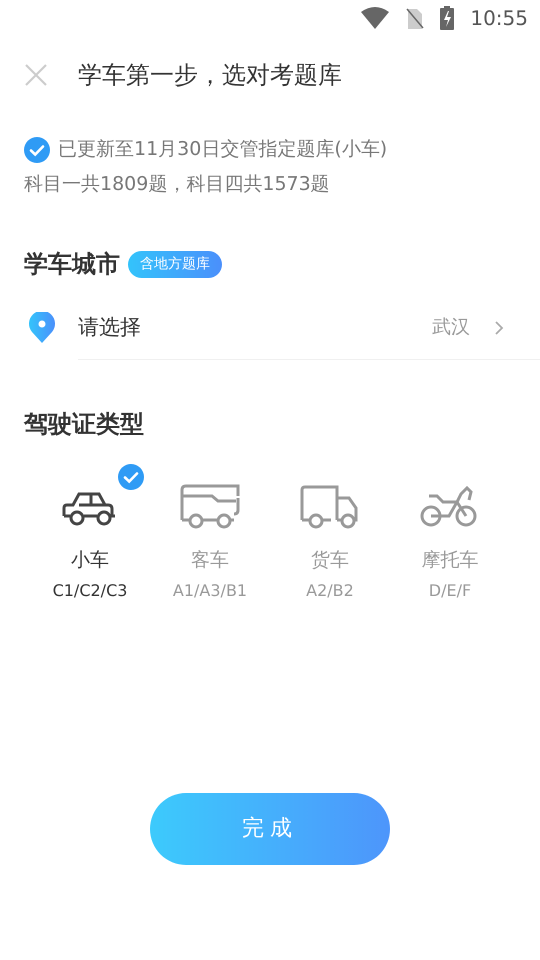  What do you see at coordinates (72, 264) in the screenshot?
I see `section-heading: 学车城市` at bounding box center [72, 264].